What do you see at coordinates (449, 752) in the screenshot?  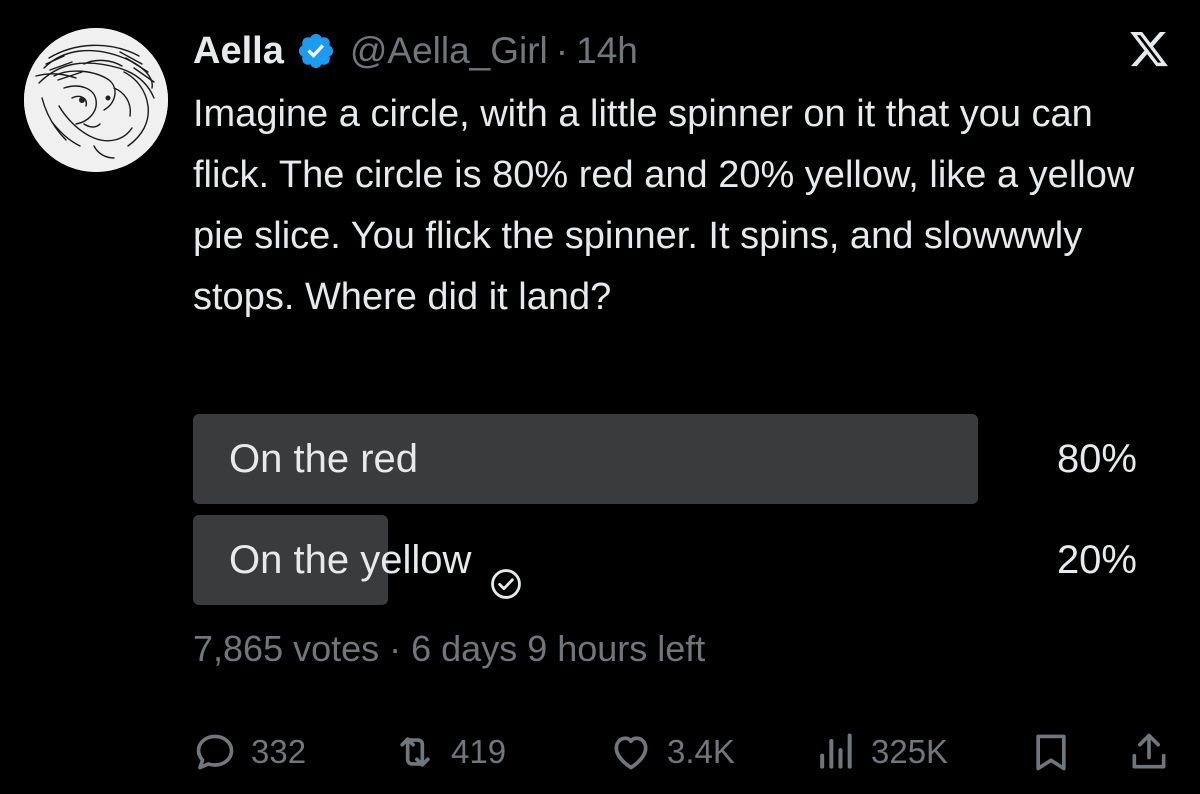 I see `repost-button: 419` at bounding box center [449, 752].